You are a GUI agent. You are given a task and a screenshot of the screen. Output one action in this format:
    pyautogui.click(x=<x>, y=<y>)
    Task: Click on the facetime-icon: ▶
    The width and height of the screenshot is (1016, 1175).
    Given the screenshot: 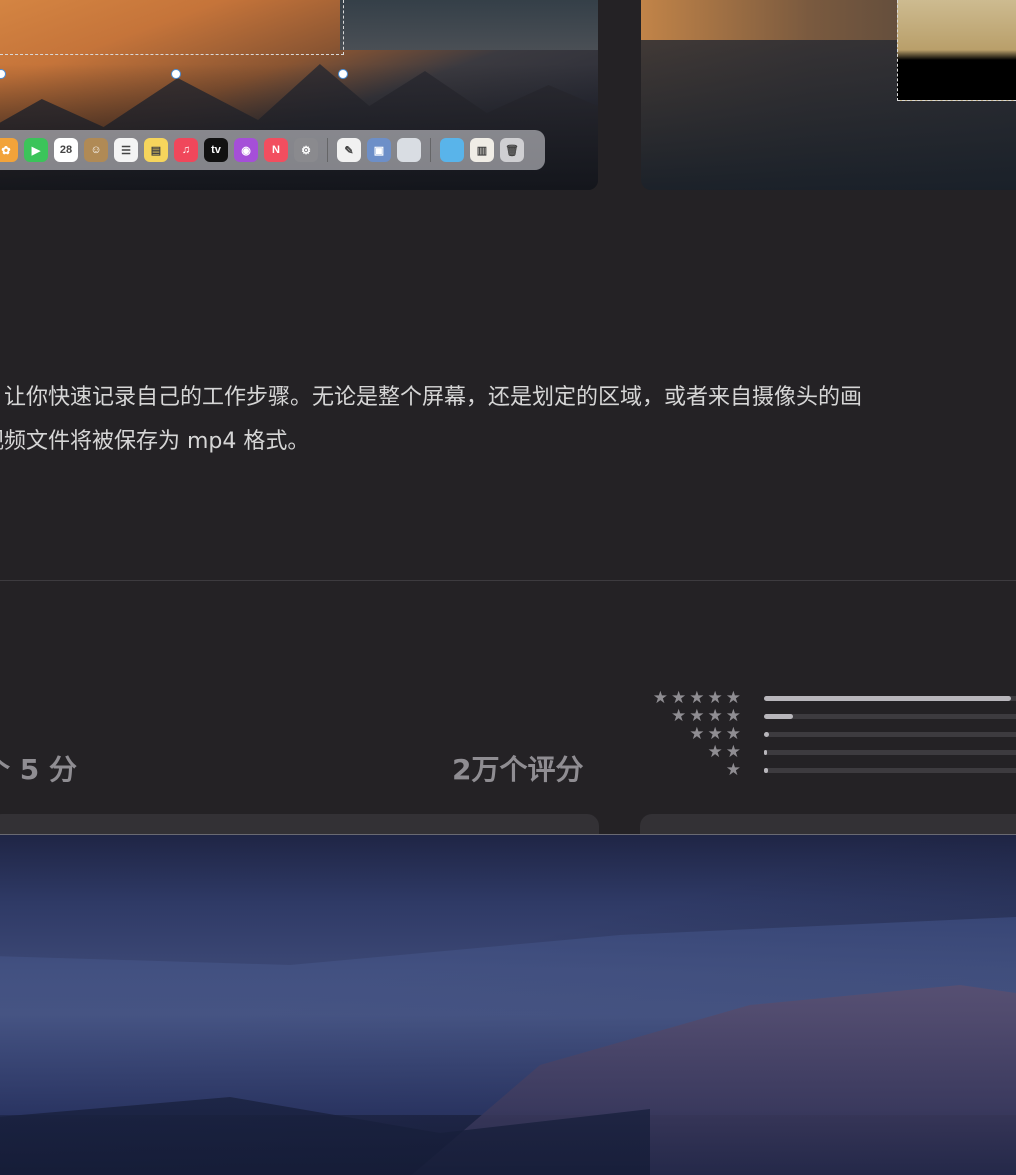 What is the action you would take?
    pyautogui.click(x=36, y=150)
    